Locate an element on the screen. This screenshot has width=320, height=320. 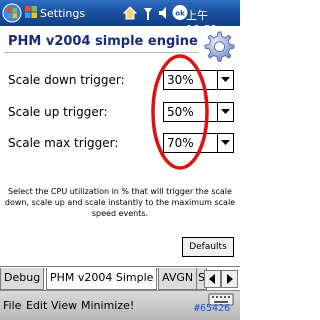
watermark: #65426 is located at coordinates (212, 308).